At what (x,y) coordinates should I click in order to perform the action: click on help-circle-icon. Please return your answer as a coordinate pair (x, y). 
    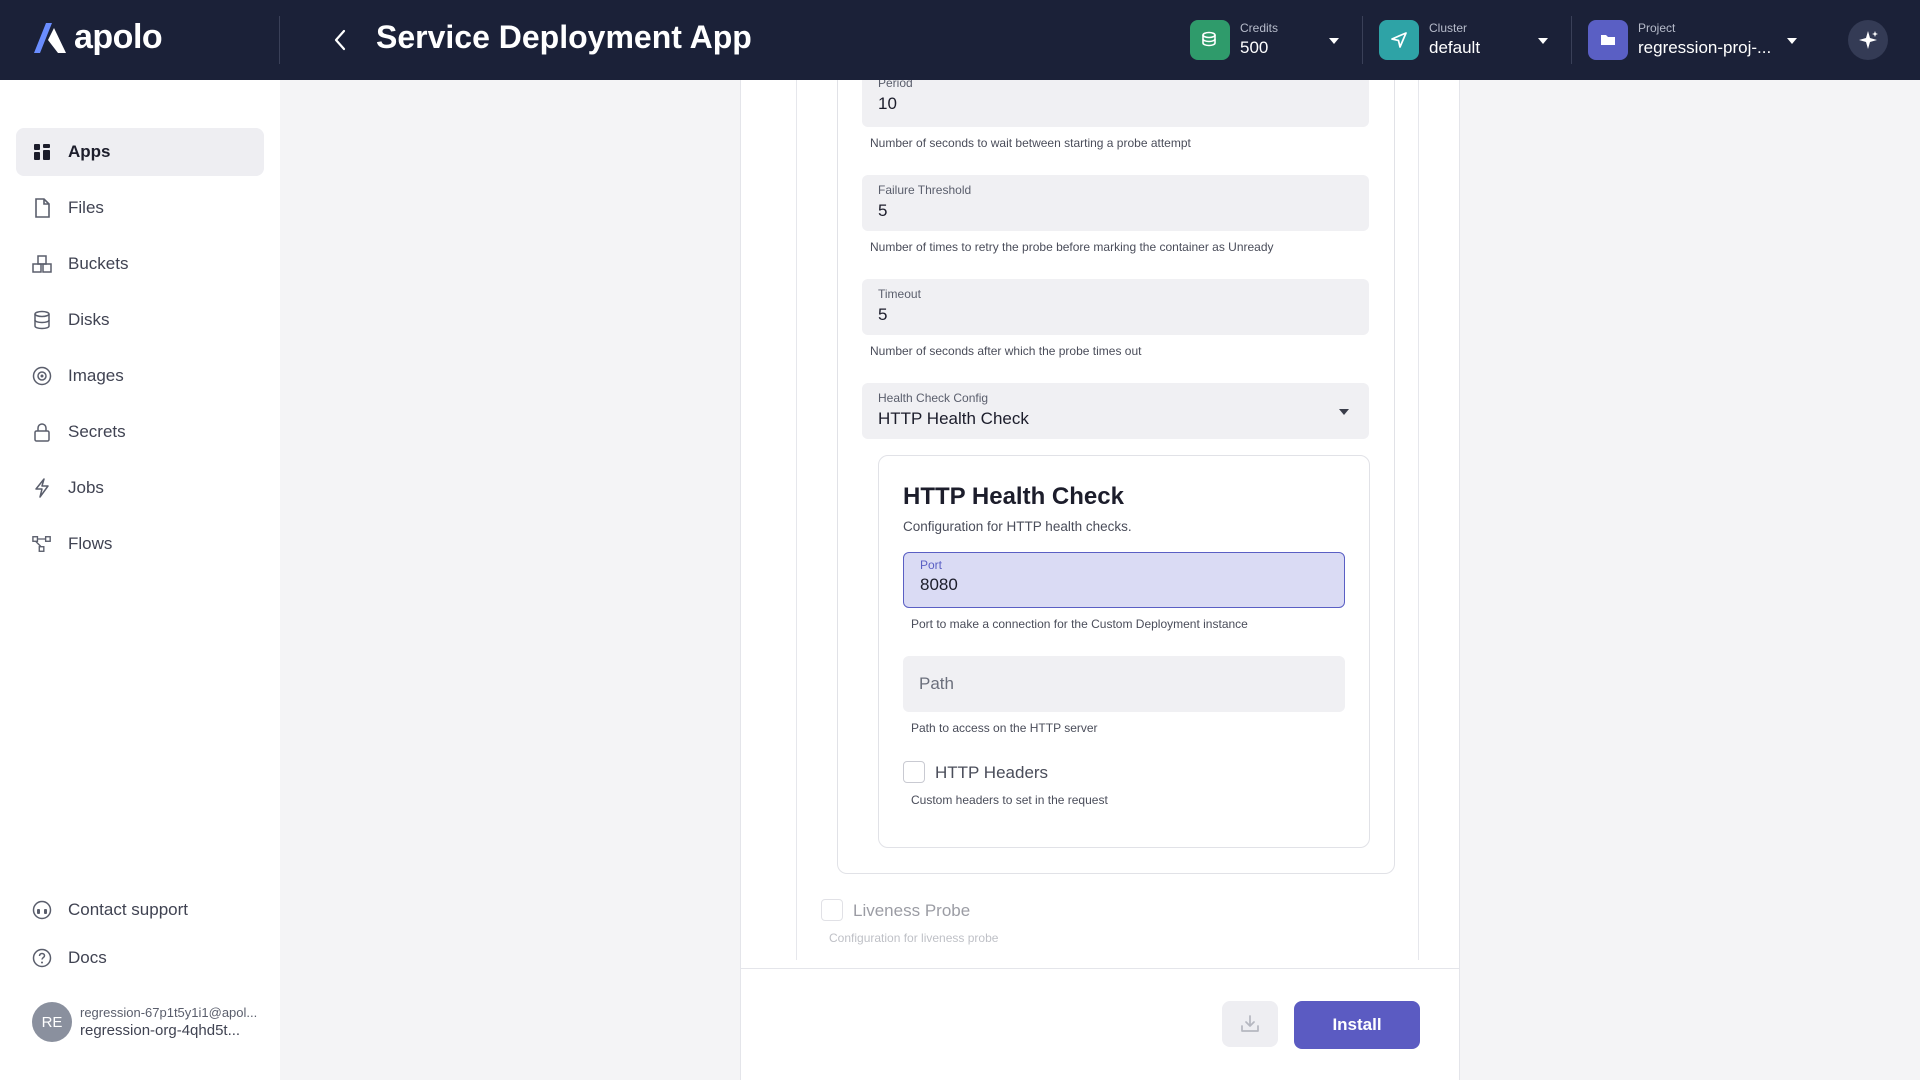
    Looking at the image, I should click on (42, 958).